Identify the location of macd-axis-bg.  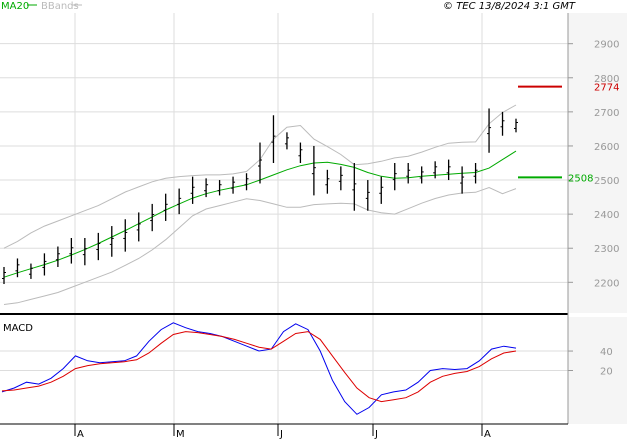
(597, 370).